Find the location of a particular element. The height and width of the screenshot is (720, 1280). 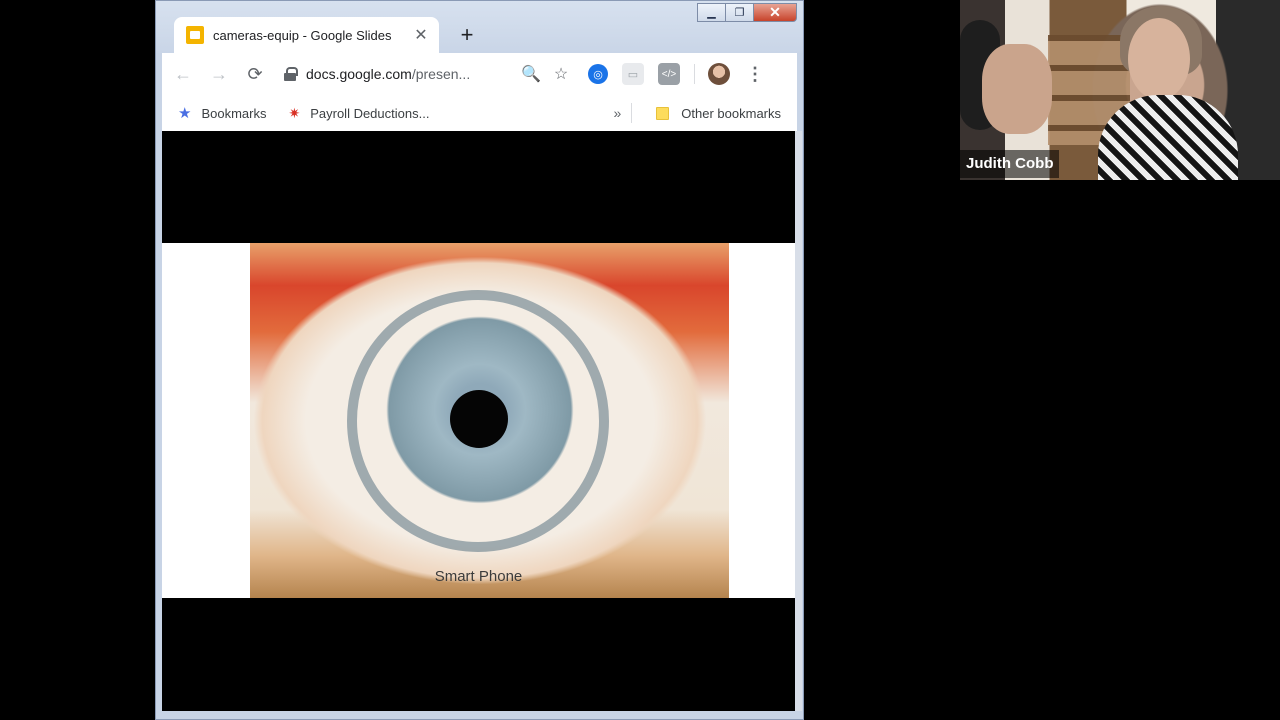

title-bar: cameras-equip - Google Slides ✕ + ▁ ❐ ✕ is located at coordinates (479, 27).